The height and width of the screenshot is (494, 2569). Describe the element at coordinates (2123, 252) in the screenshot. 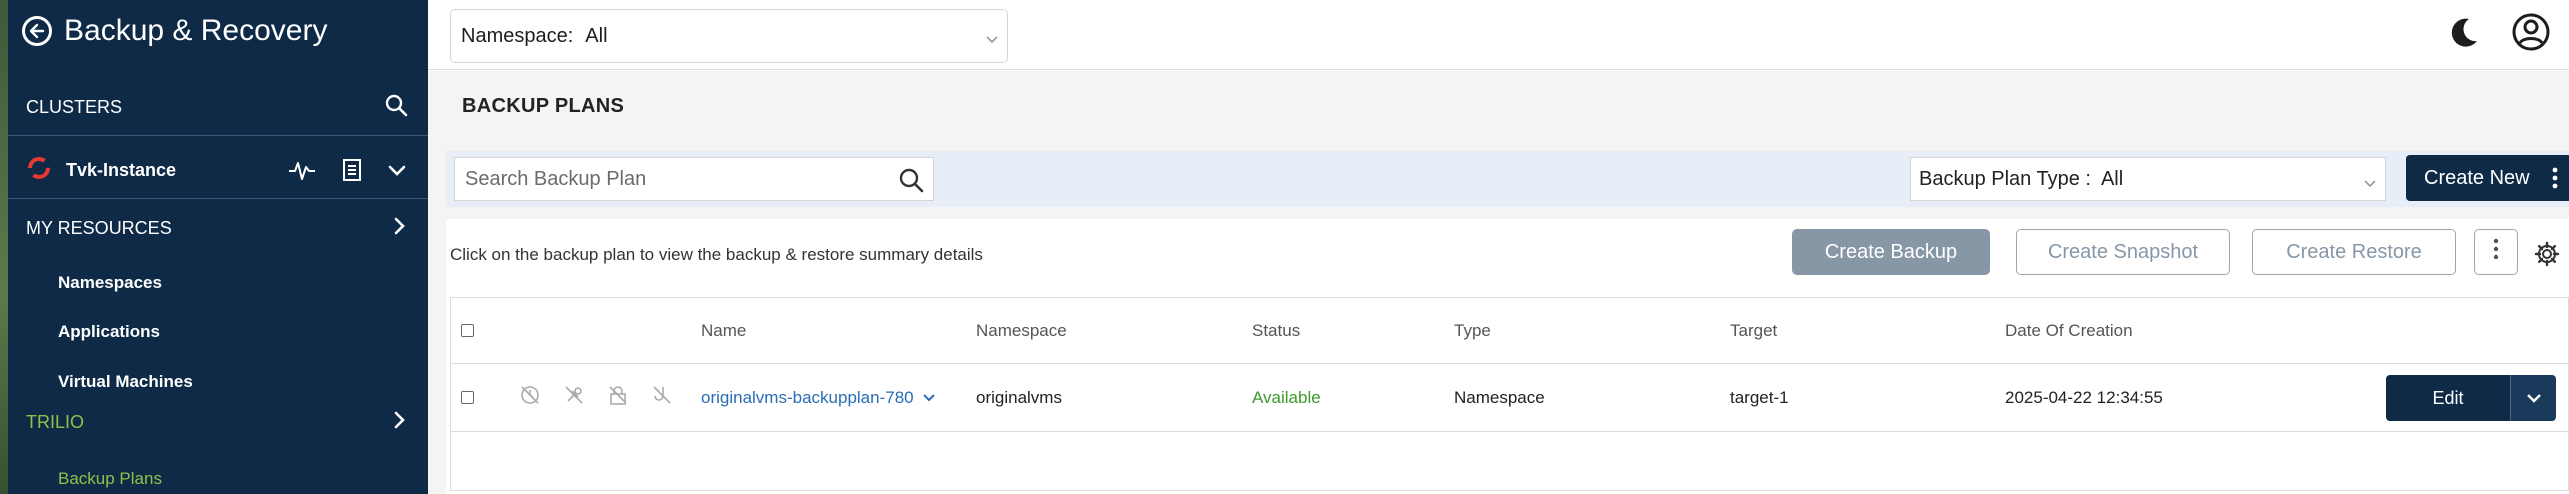

I see `create-snapshot-button: Create Snapshot` at that location.